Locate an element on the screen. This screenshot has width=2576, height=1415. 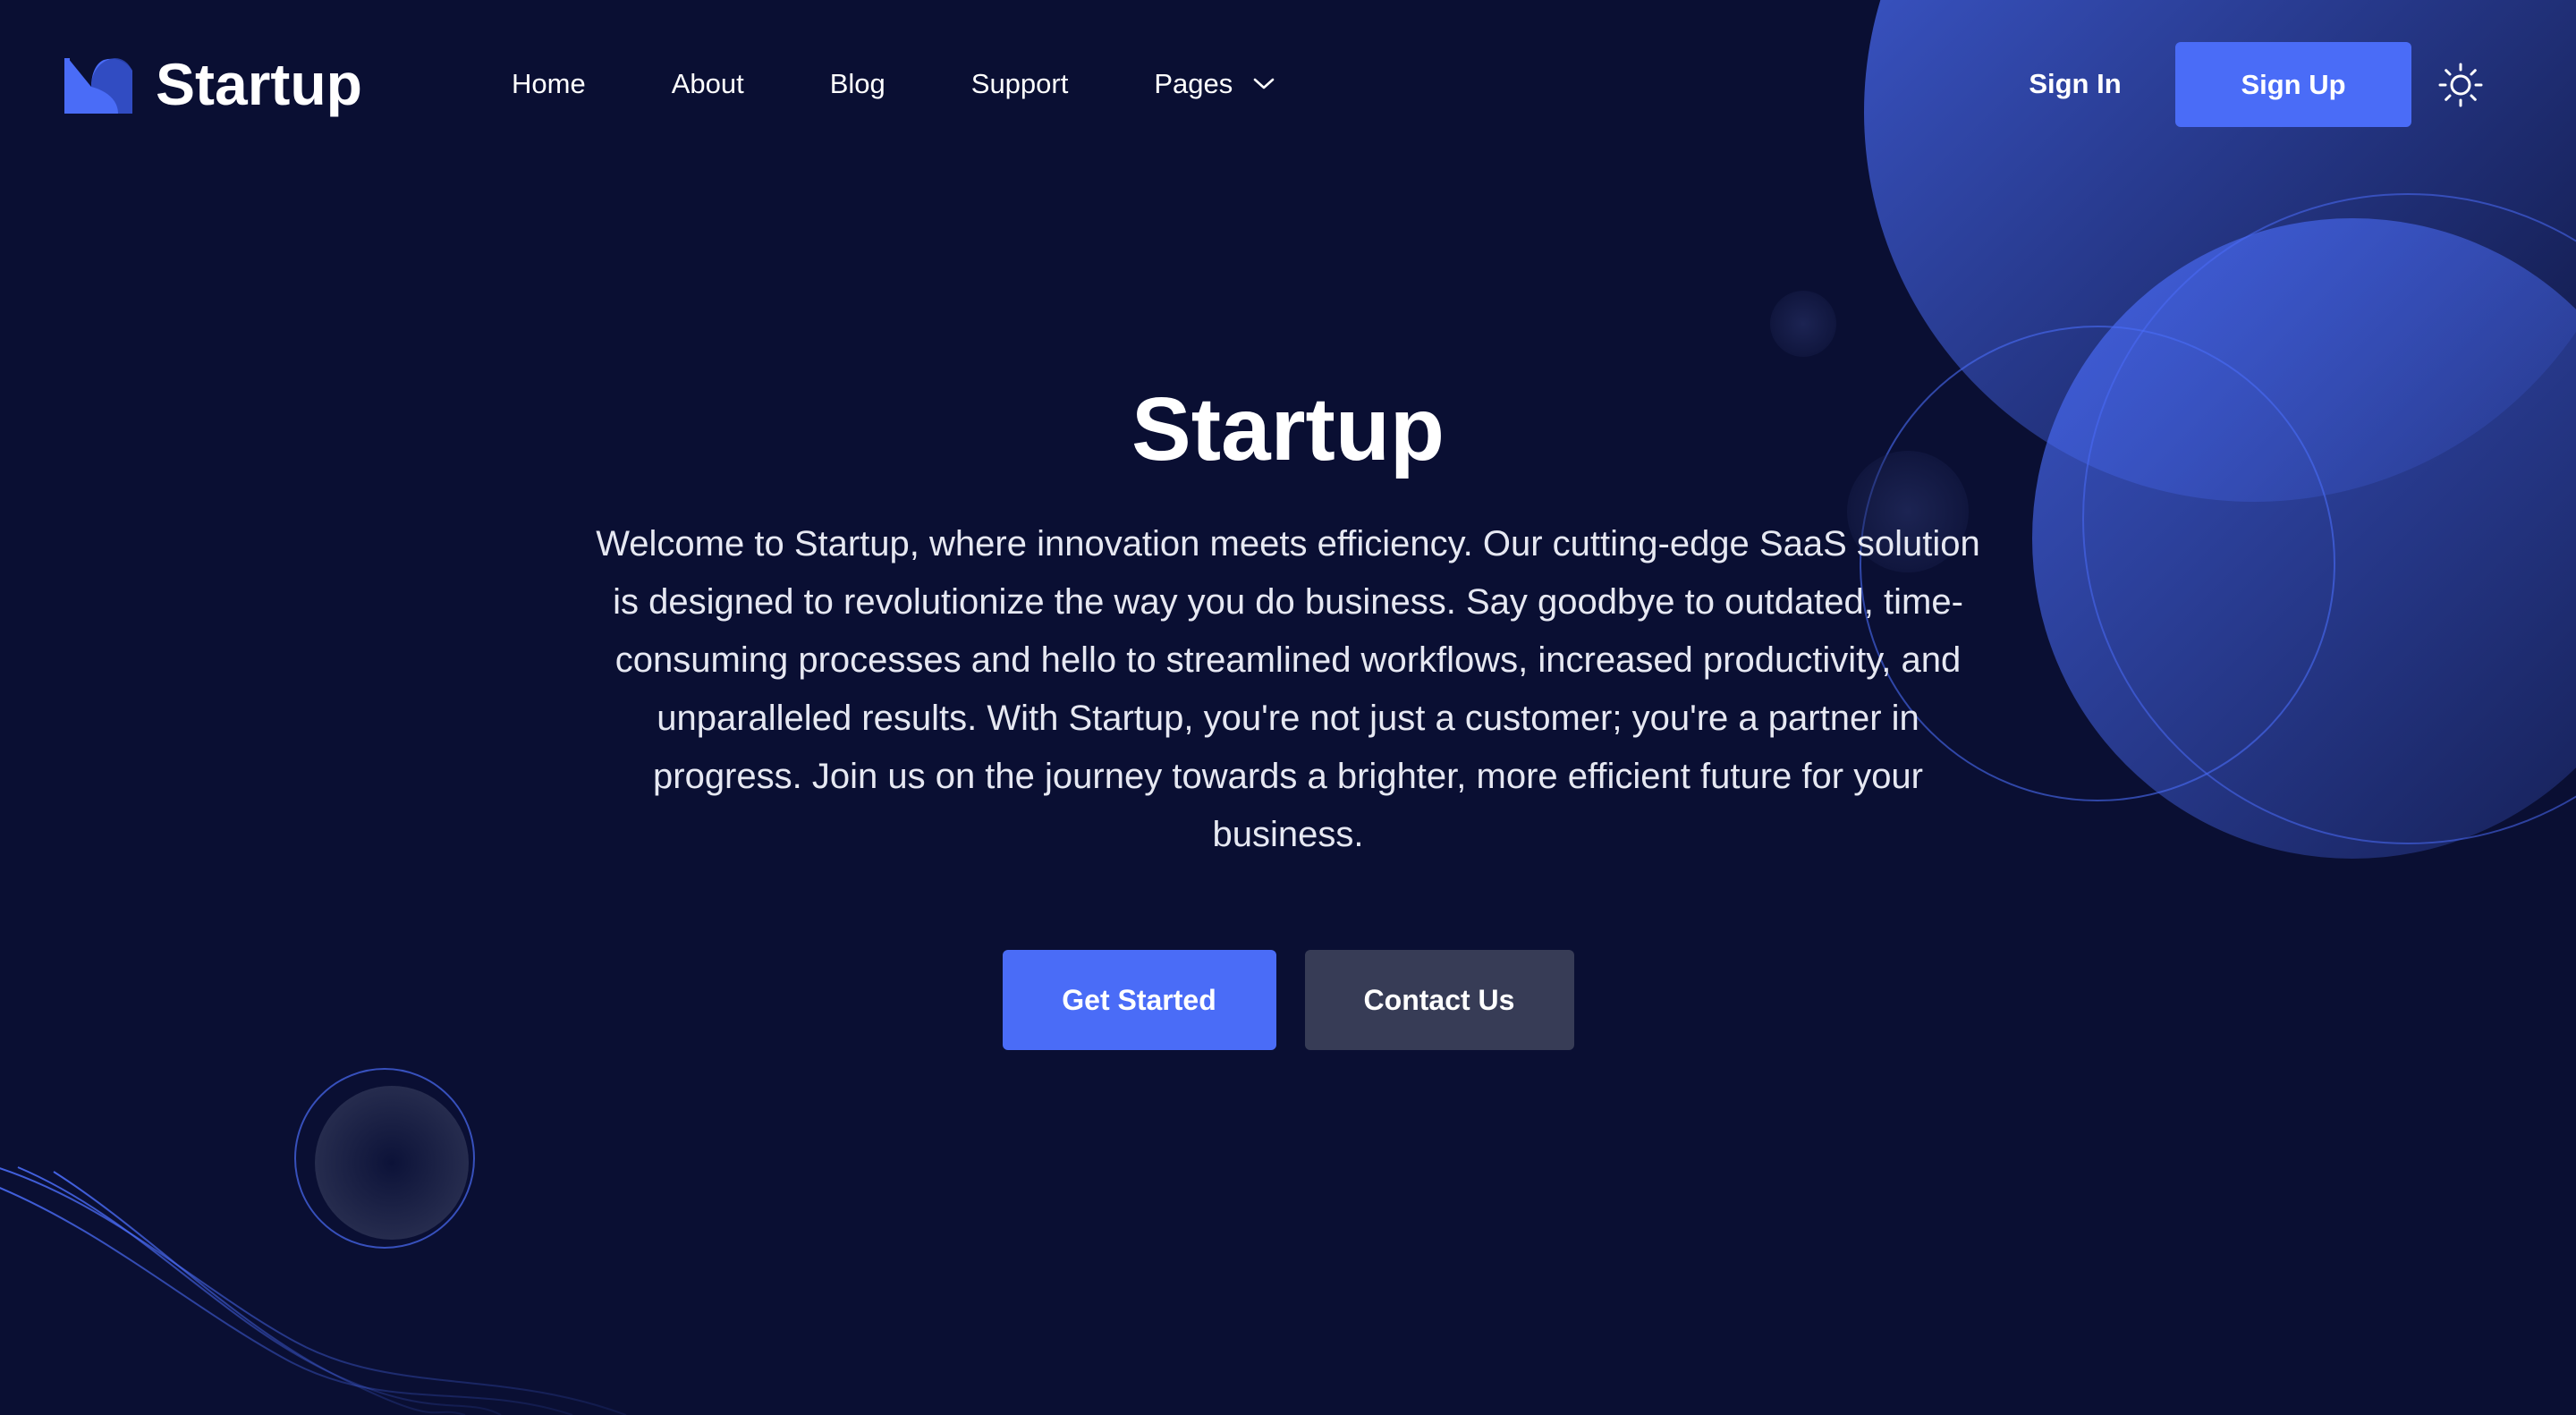
logo-link: Startup is located at coordinates (213, 84).